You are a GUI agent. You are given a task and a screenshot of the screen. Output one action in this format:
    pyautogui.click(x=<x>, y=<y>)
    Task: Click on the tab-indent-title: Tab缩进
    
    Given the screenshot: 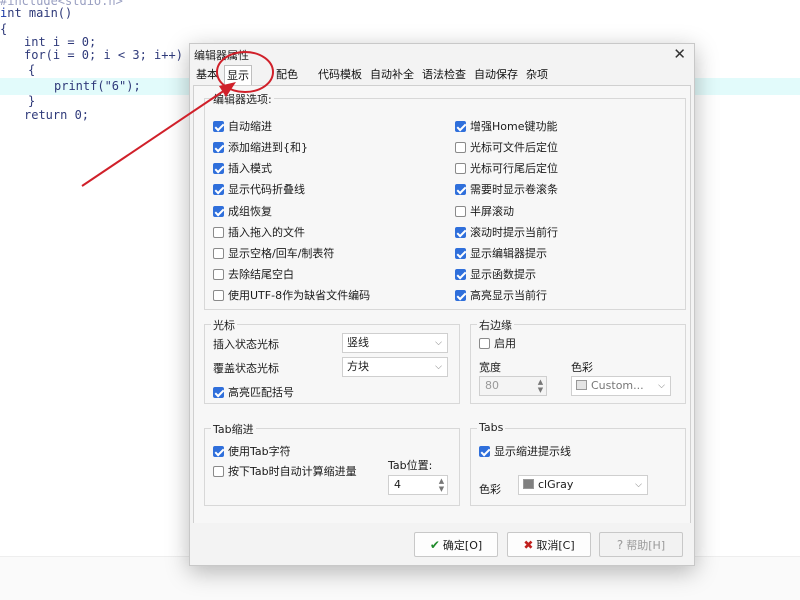 What is the action you would take?
    pyautogui.click(x=233, y=429)
    